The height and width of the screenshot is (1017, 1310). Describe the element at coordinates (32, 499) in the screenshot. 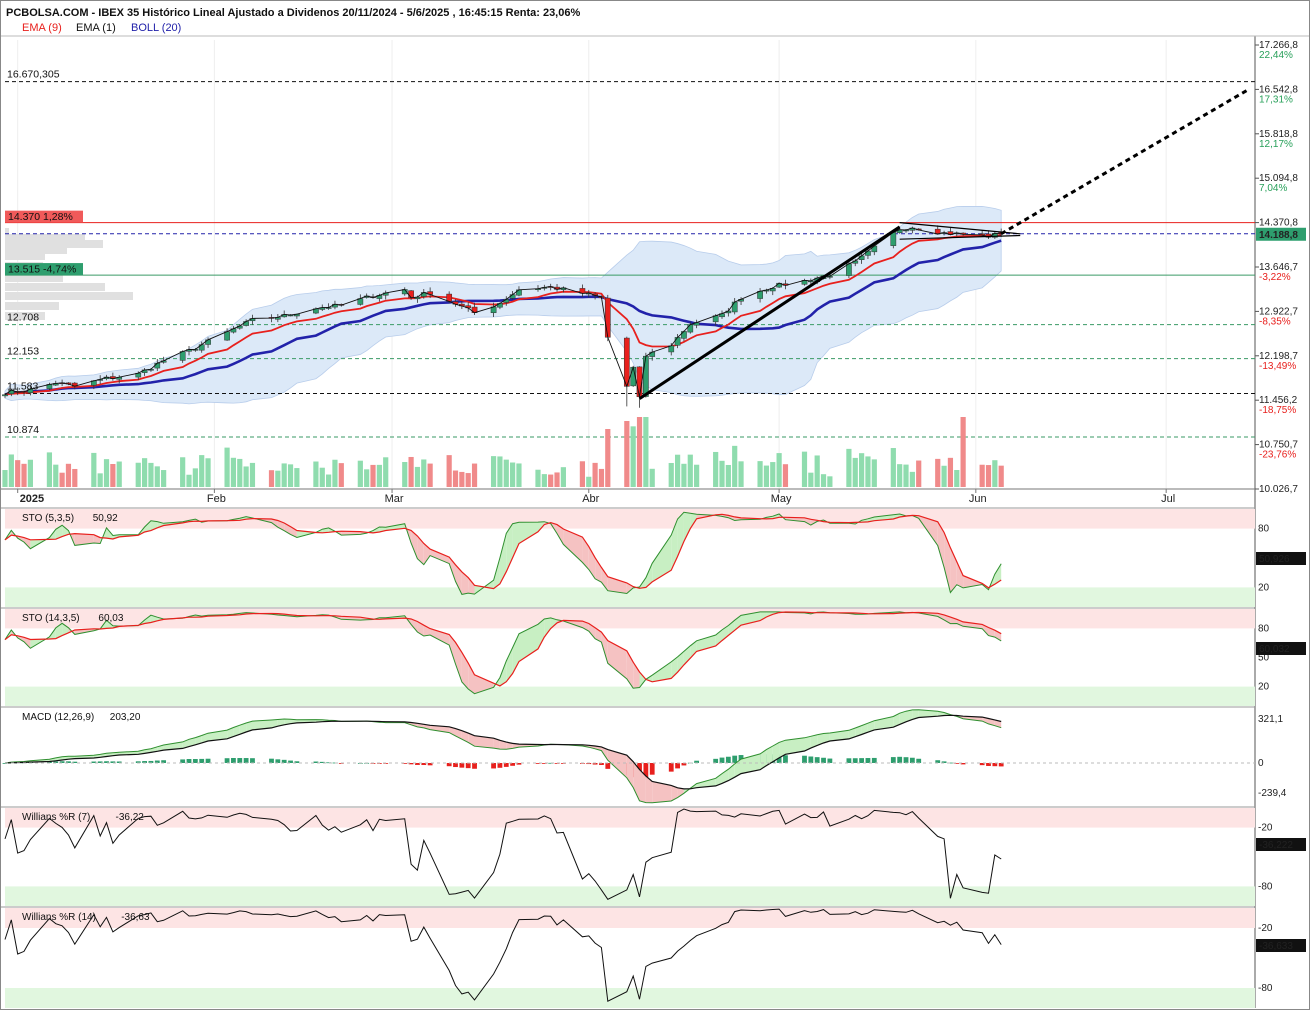

I see `month-label-0: 2025` at that location.